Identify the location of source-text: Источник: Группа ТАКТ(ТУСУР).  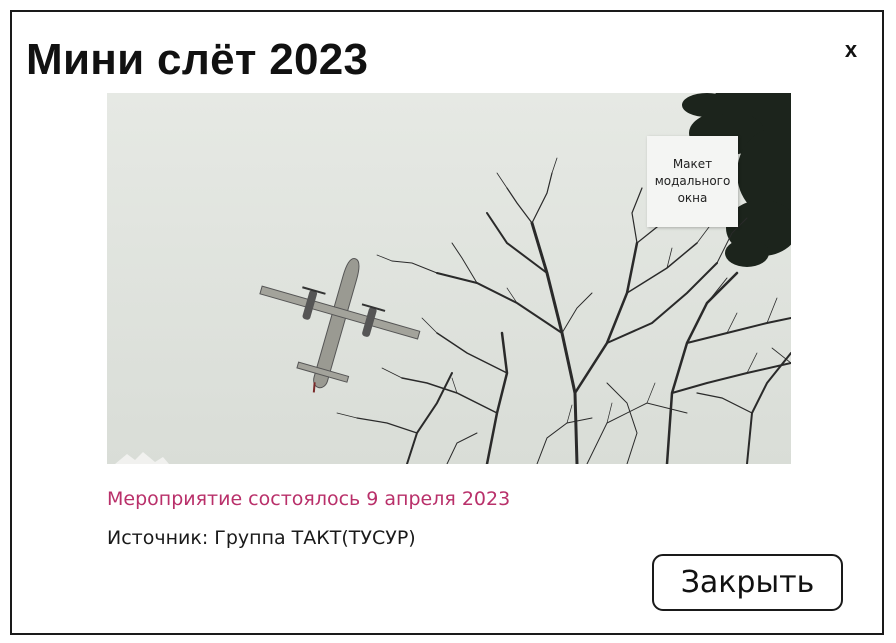
(261, 538).